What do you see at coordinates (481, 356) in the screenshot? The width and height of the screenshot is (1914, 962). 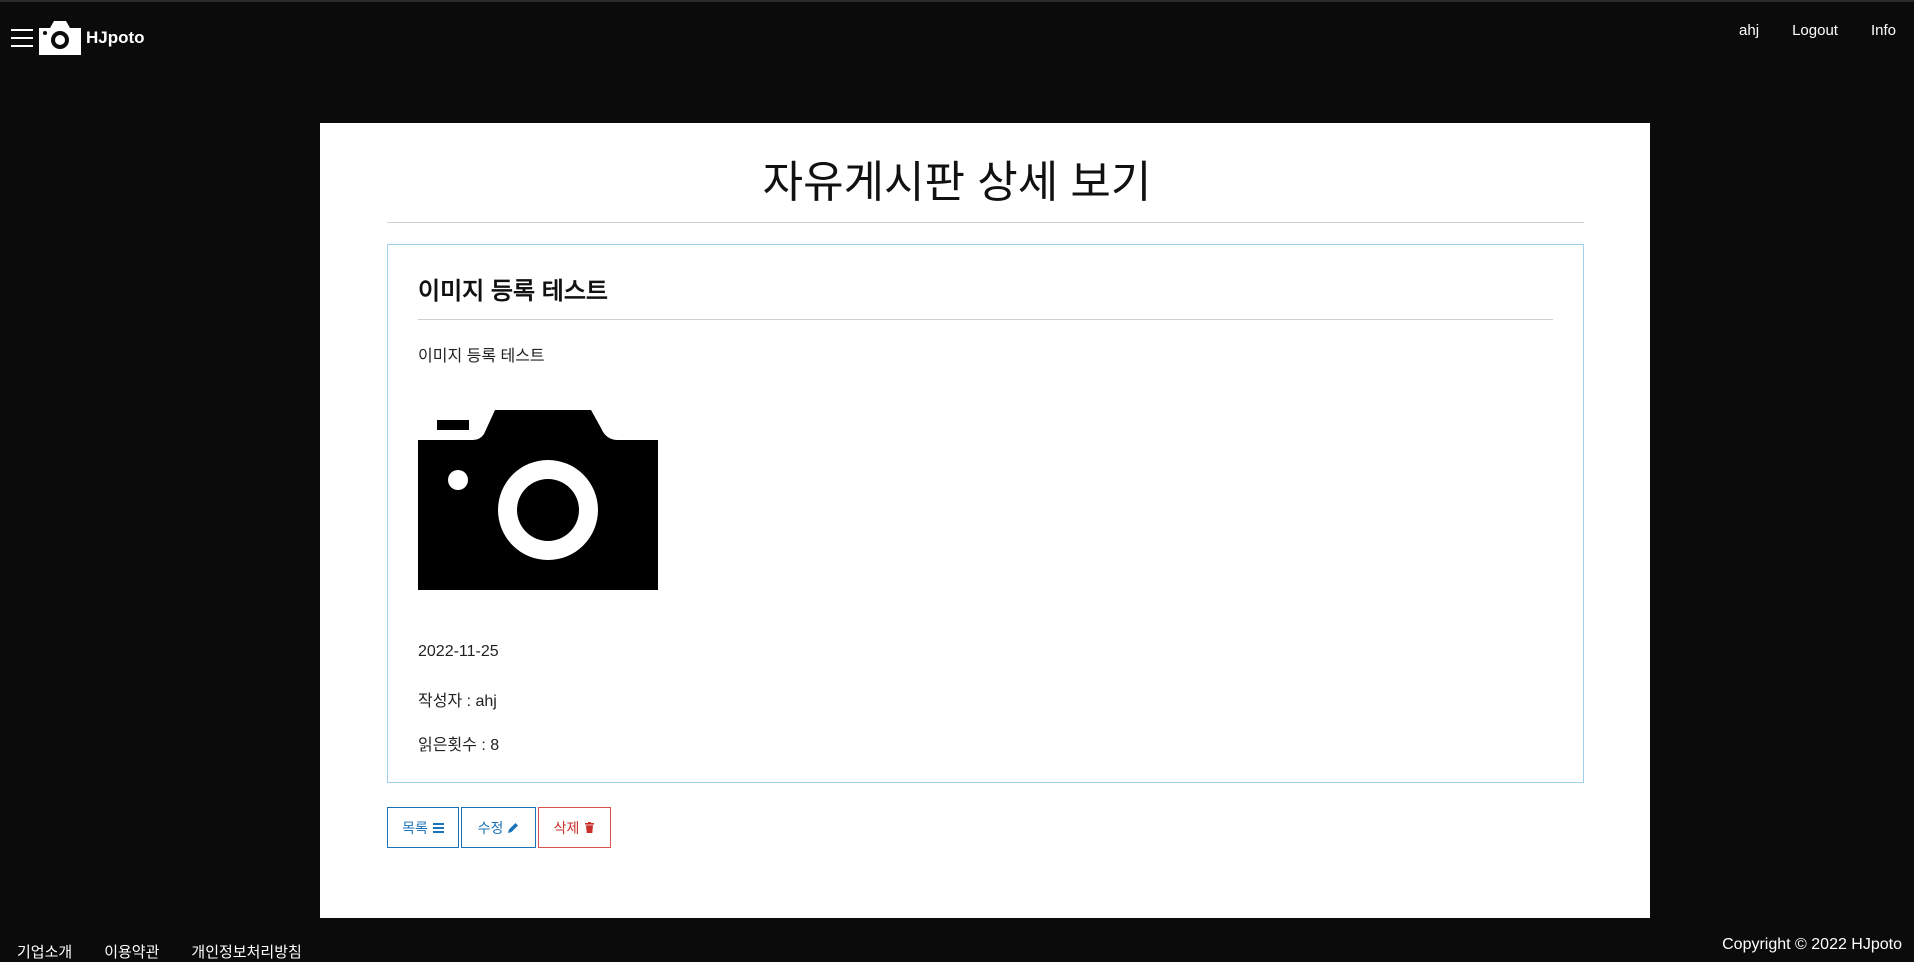 I see `post-body: 이미지 등록 테스트` at bounding box center [481, 356].